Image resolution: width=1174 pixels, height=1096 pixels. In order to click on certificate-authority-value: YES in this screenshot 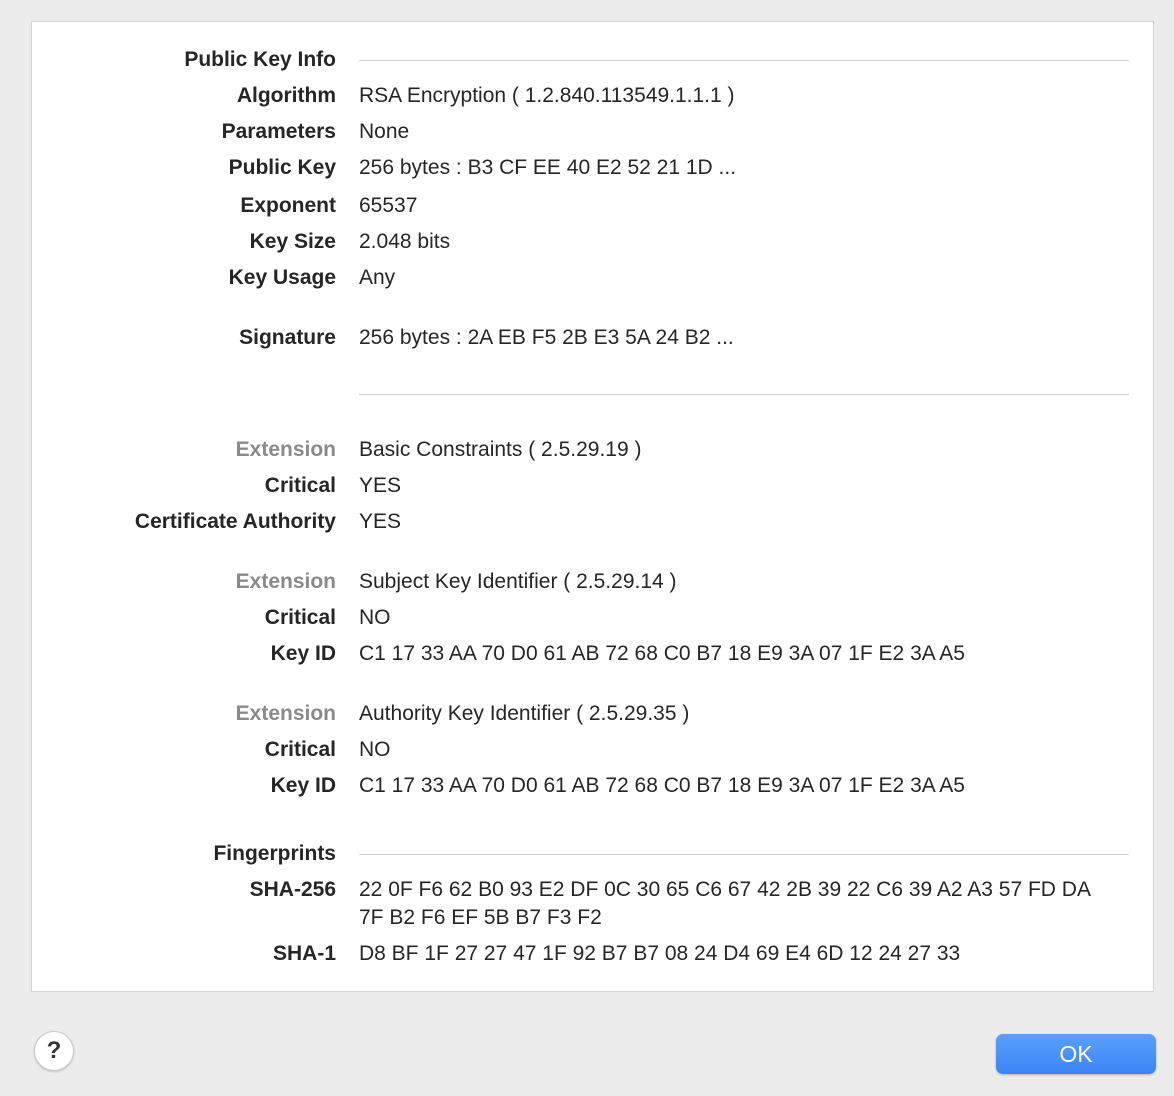, I will do `click(380, 521)`.